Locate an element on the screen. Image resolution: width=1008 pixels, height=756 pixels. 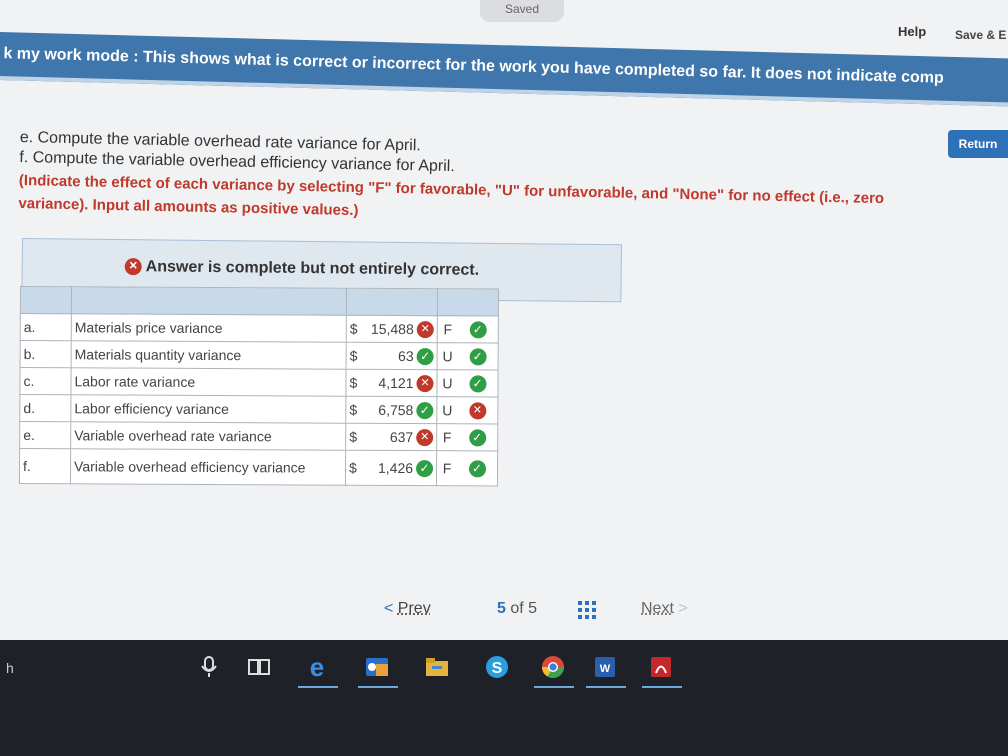
row-letter: a. is located at coordinates (46, 327).